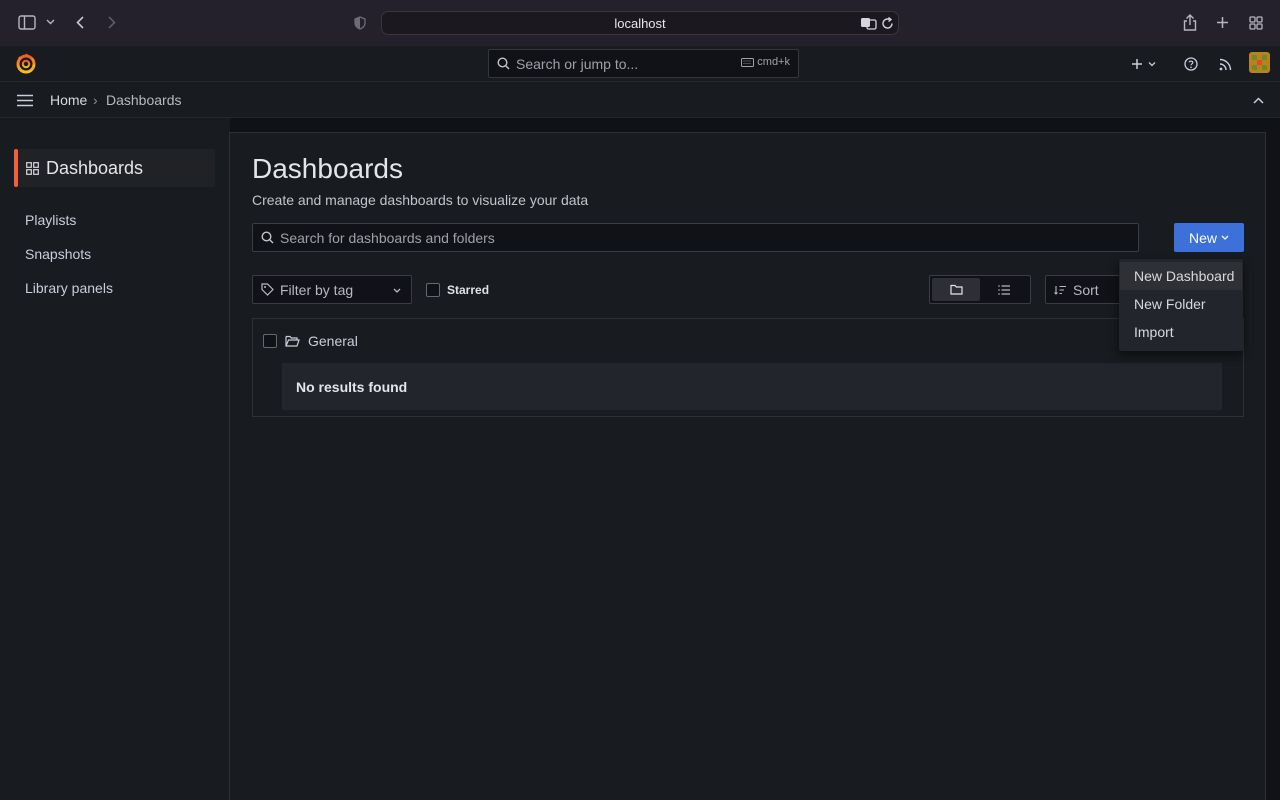 The height and width of the screenshot is (800, 1280). Describe the element at coordinates (1060, 290) in the screenshot. I see `sort-icon` at that location.